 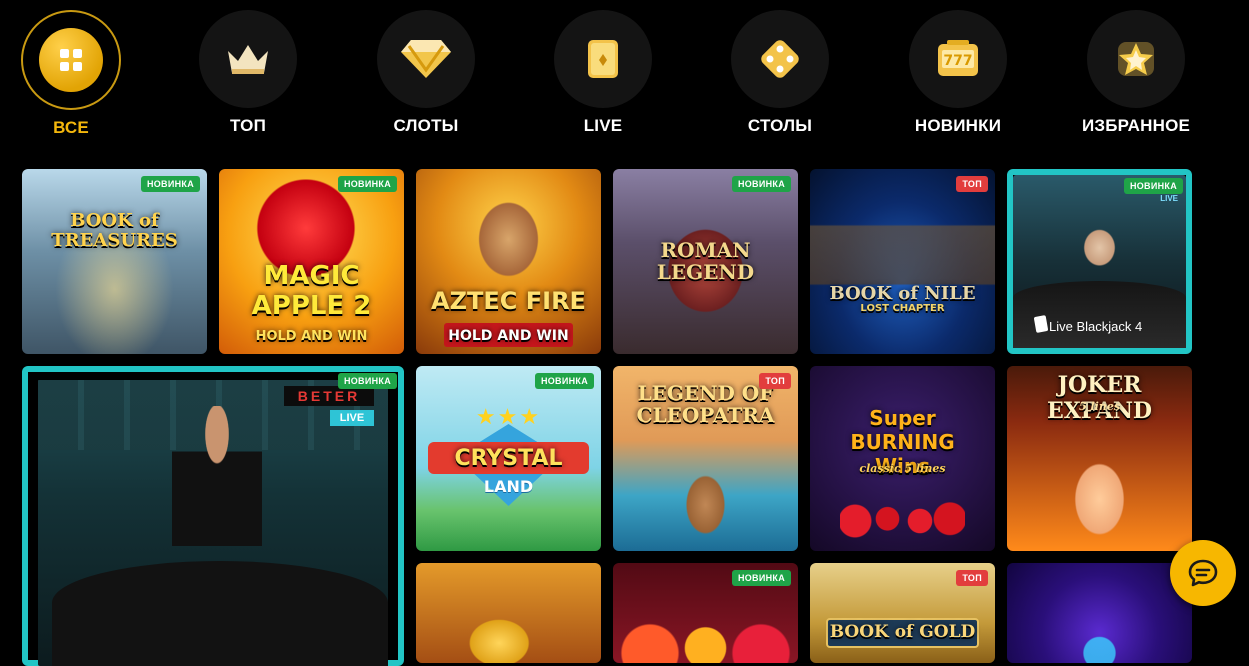 I want to click on svg-text: 777, so click(x=957, y=61).